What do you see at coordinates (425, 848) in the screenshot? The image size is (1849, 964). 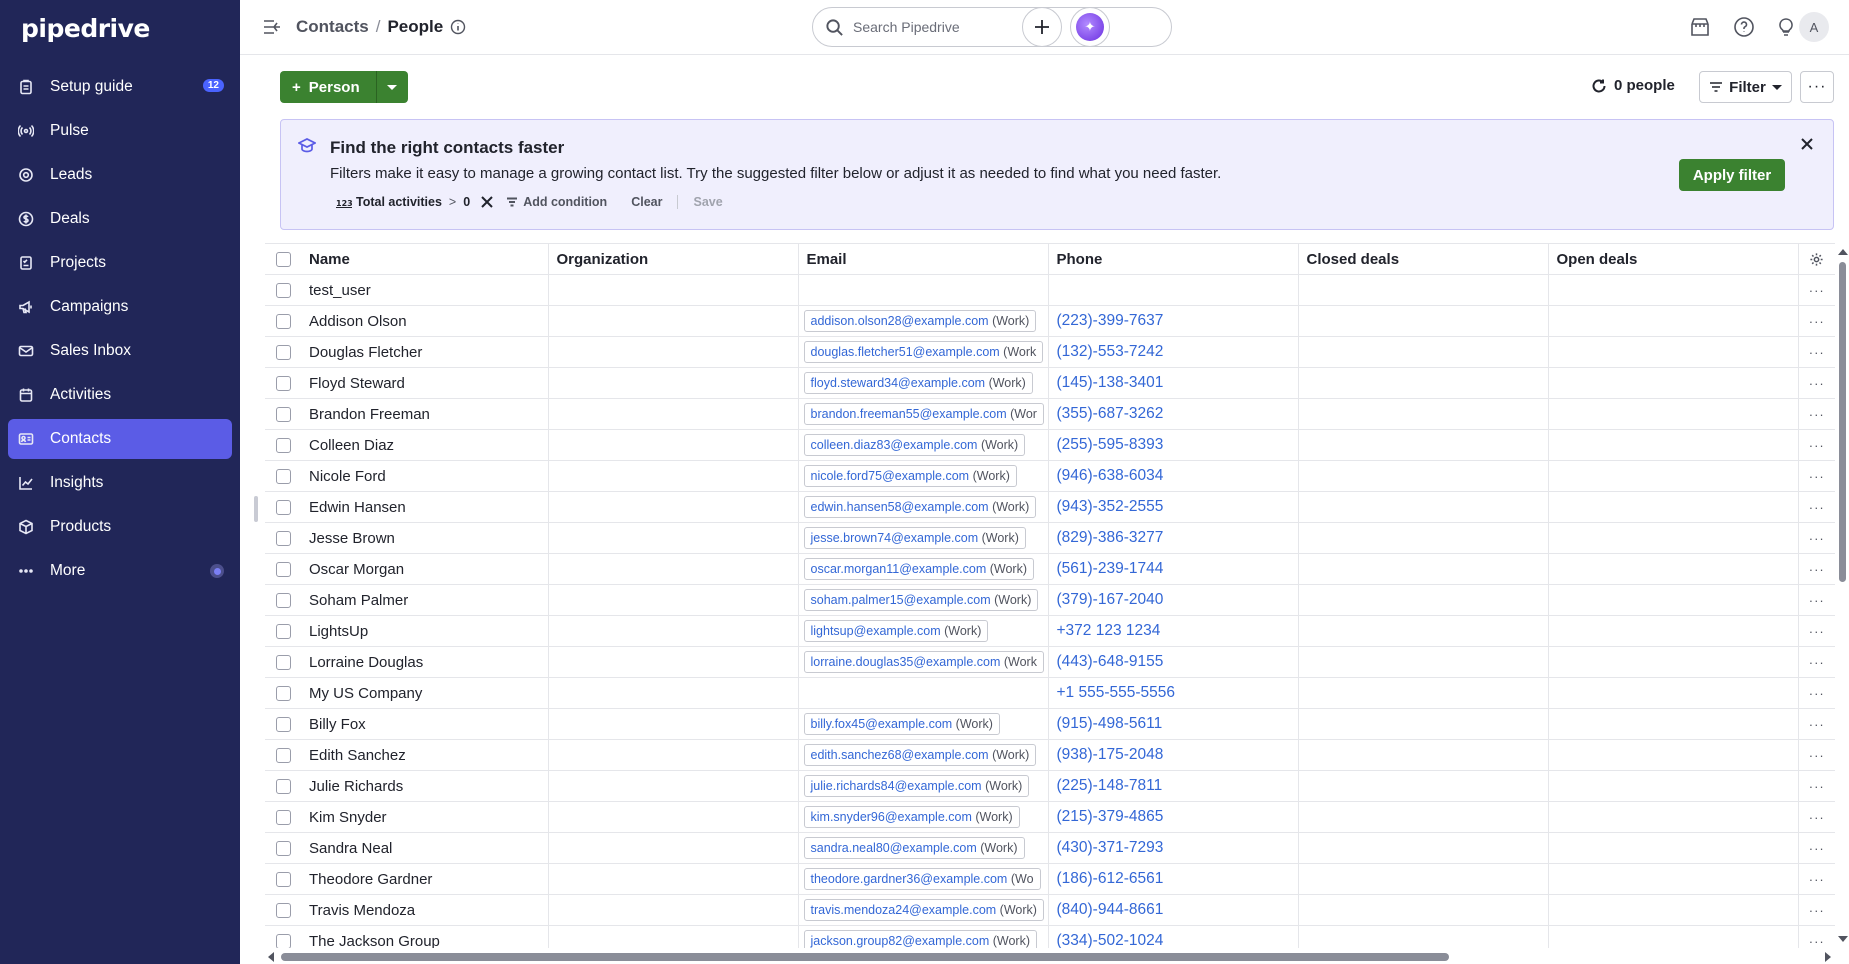 I see `name-cell: Sandra Neal` at bounding box center [425, 848].